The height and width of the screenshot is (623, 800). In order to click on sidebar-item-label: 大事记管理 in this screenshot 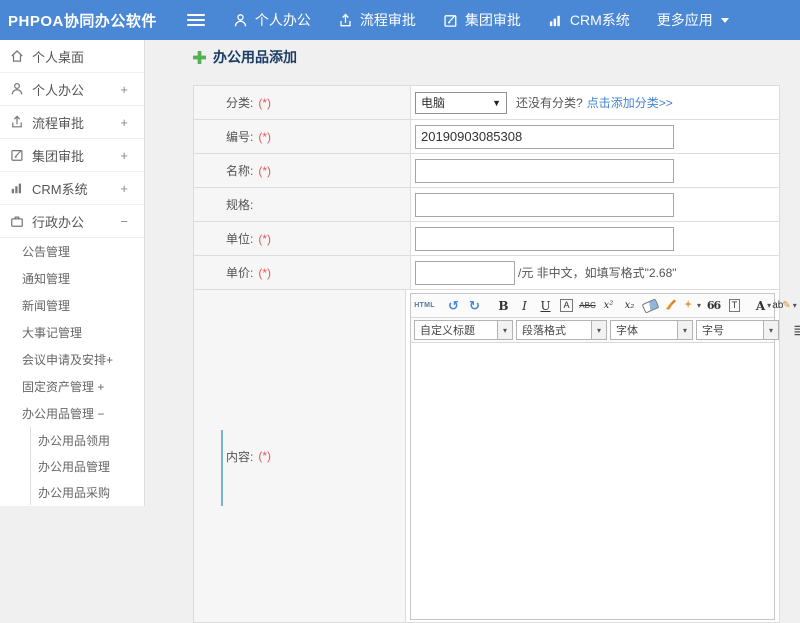, I will do `click(52, 333)`.